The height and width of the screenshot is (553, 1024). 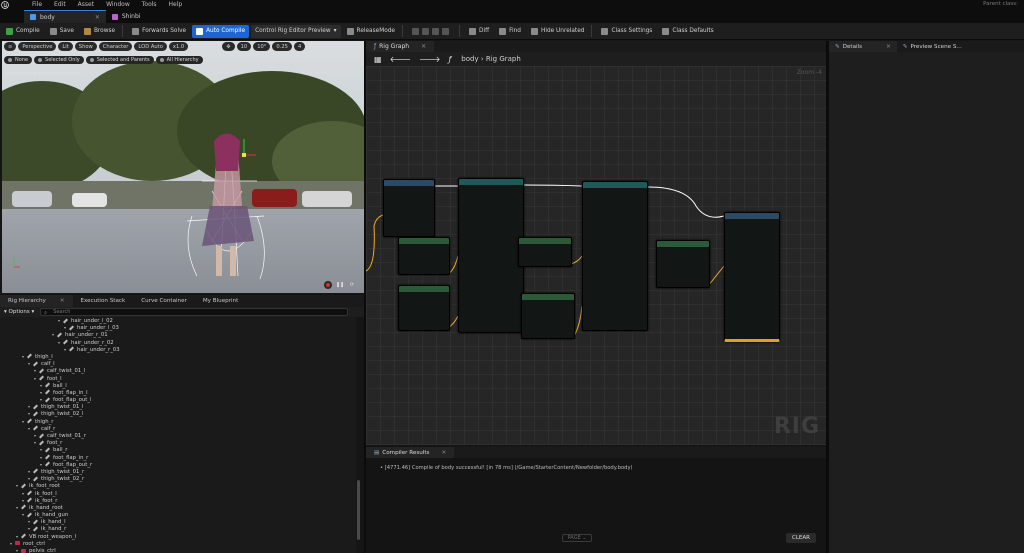 I want to click on viewport-menu-button: ≡, so click(x=10, y=46).